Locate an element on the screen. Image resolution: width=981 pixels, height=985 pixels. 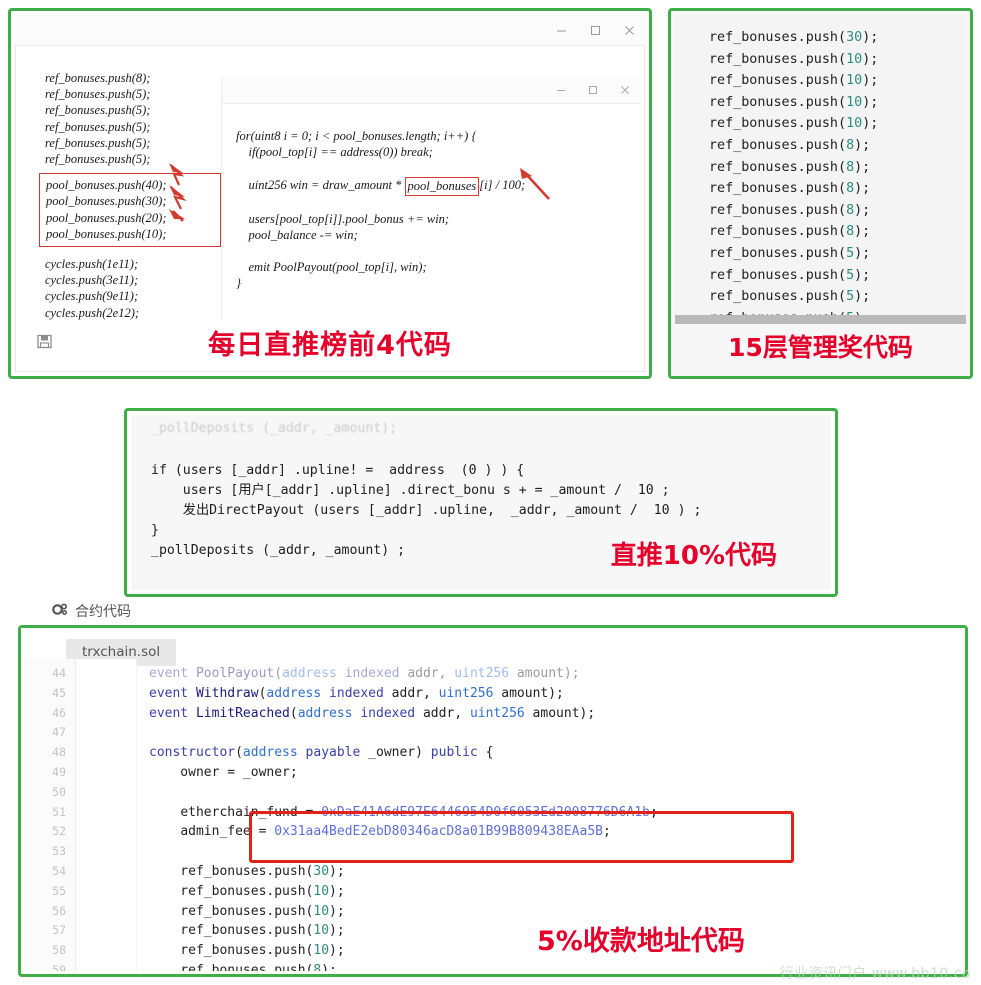
code-line: if(pool_top[i] == address(0)) break; is located at coordinates (334, 152).